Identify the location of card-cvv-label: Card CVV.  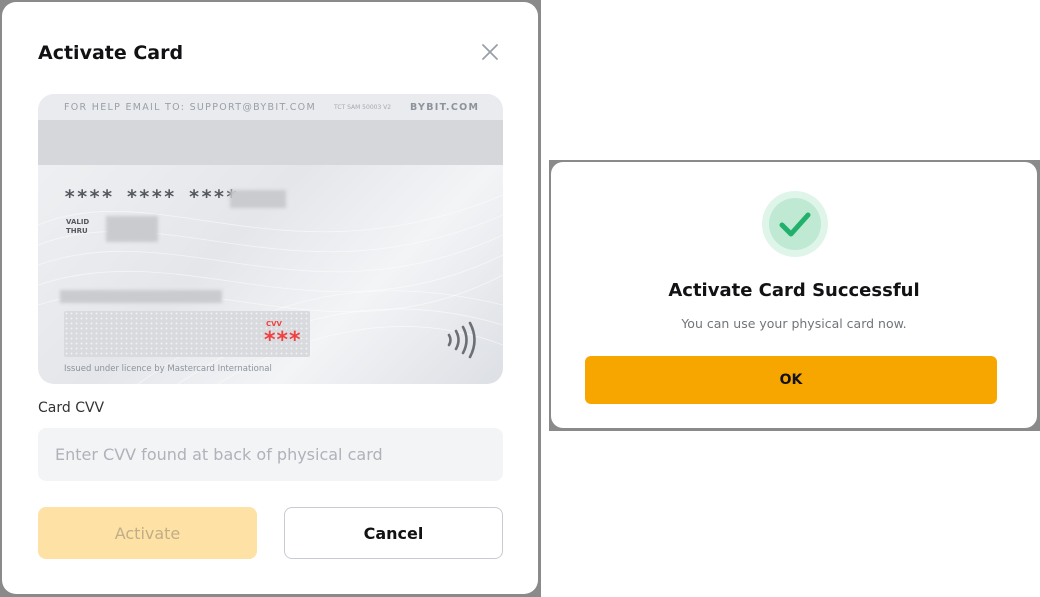
(71, 408).